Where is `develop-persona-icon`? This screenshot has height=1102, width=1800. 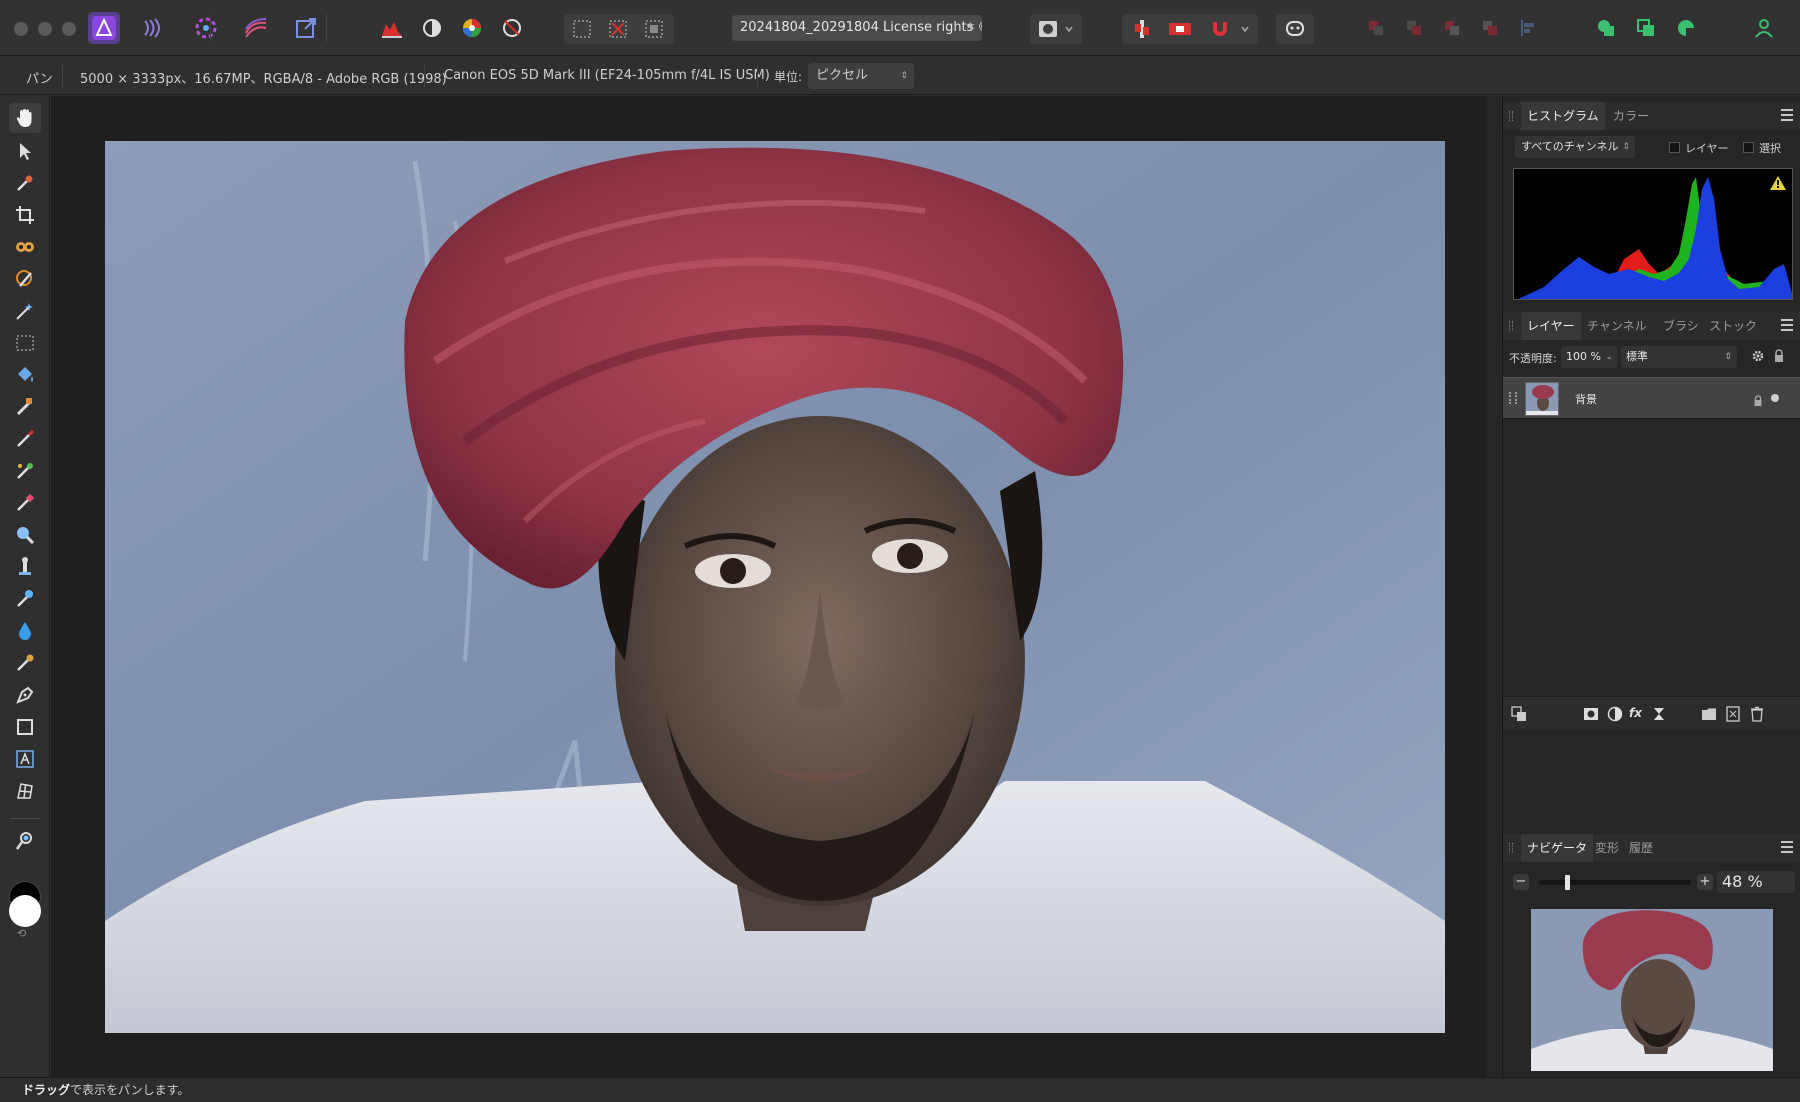 develop-persona-icon is located at coordinates (206, 28).